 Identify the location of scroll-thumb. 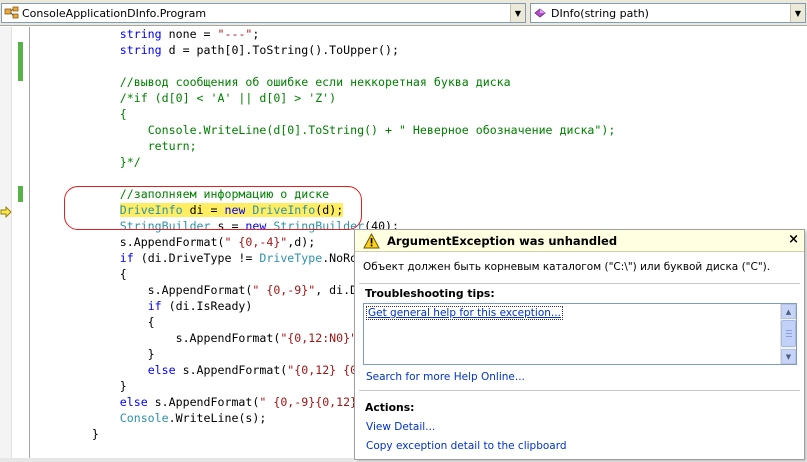
(788, 333).